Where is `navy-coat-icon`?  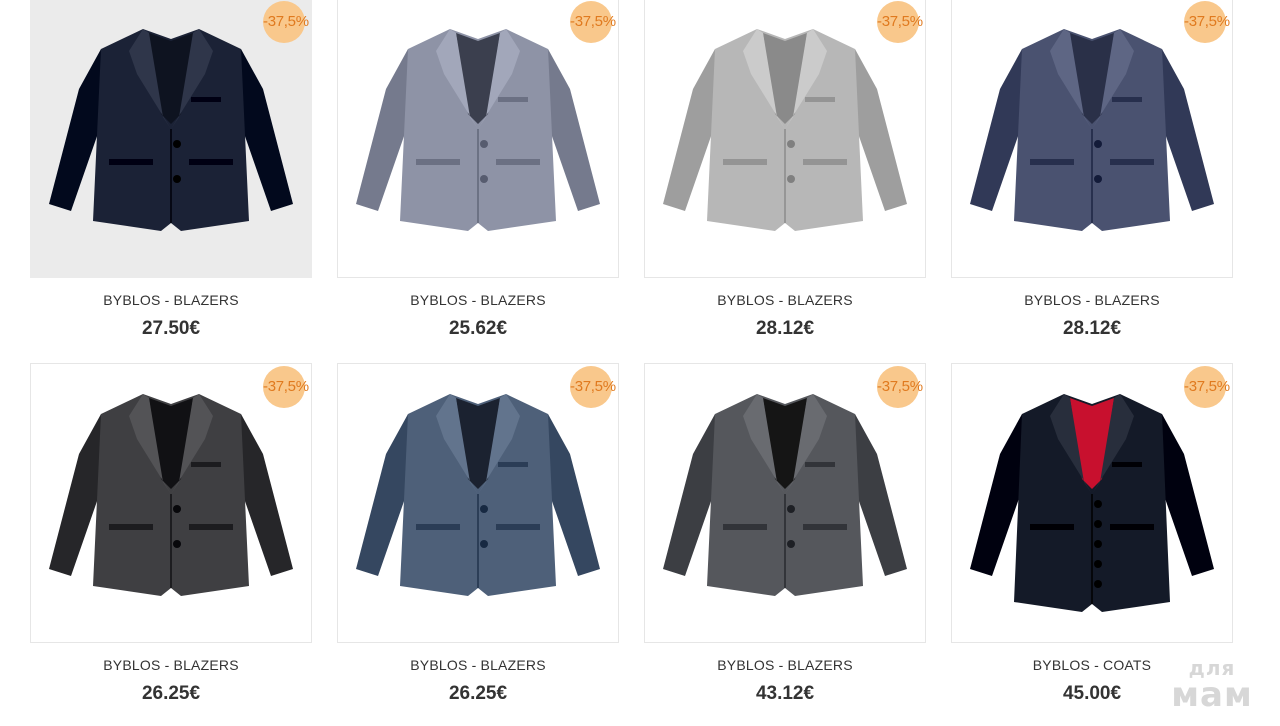
navy-coat-icon is located at coordinates (1092, 503).